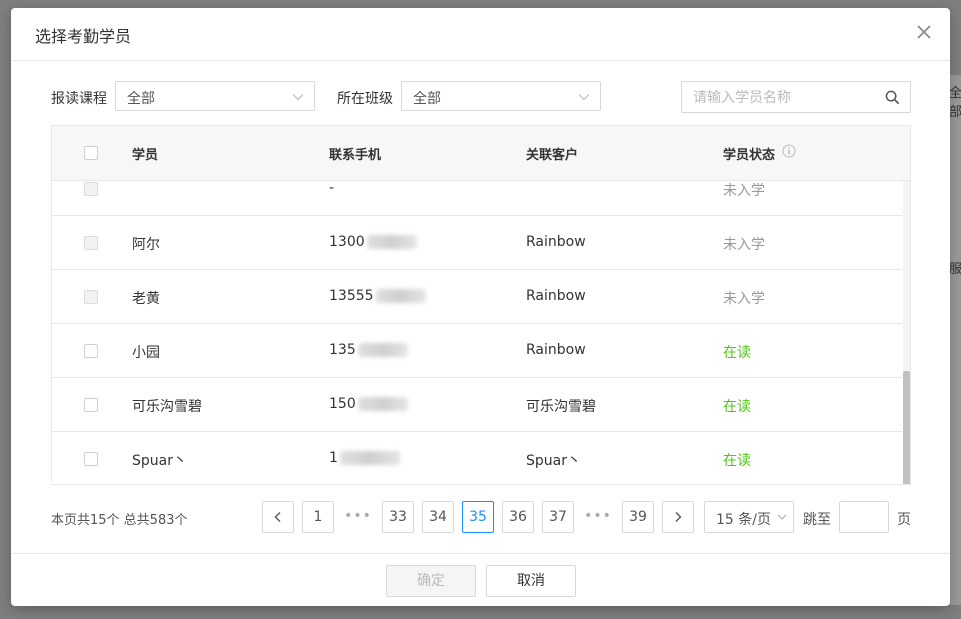 This screenshot has height=619, width=961. What do you see at coordinates (431, 581) in the screenshot?
I see `confirm-button: 确定` at bounding box center [431, 581].